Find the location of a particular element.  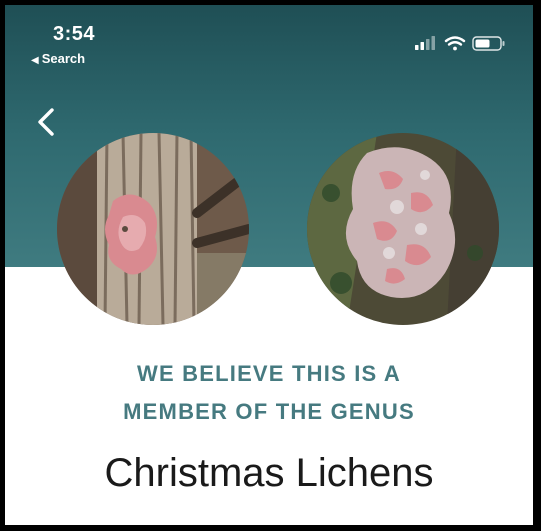

back-button is located at coordinates (46, 124).